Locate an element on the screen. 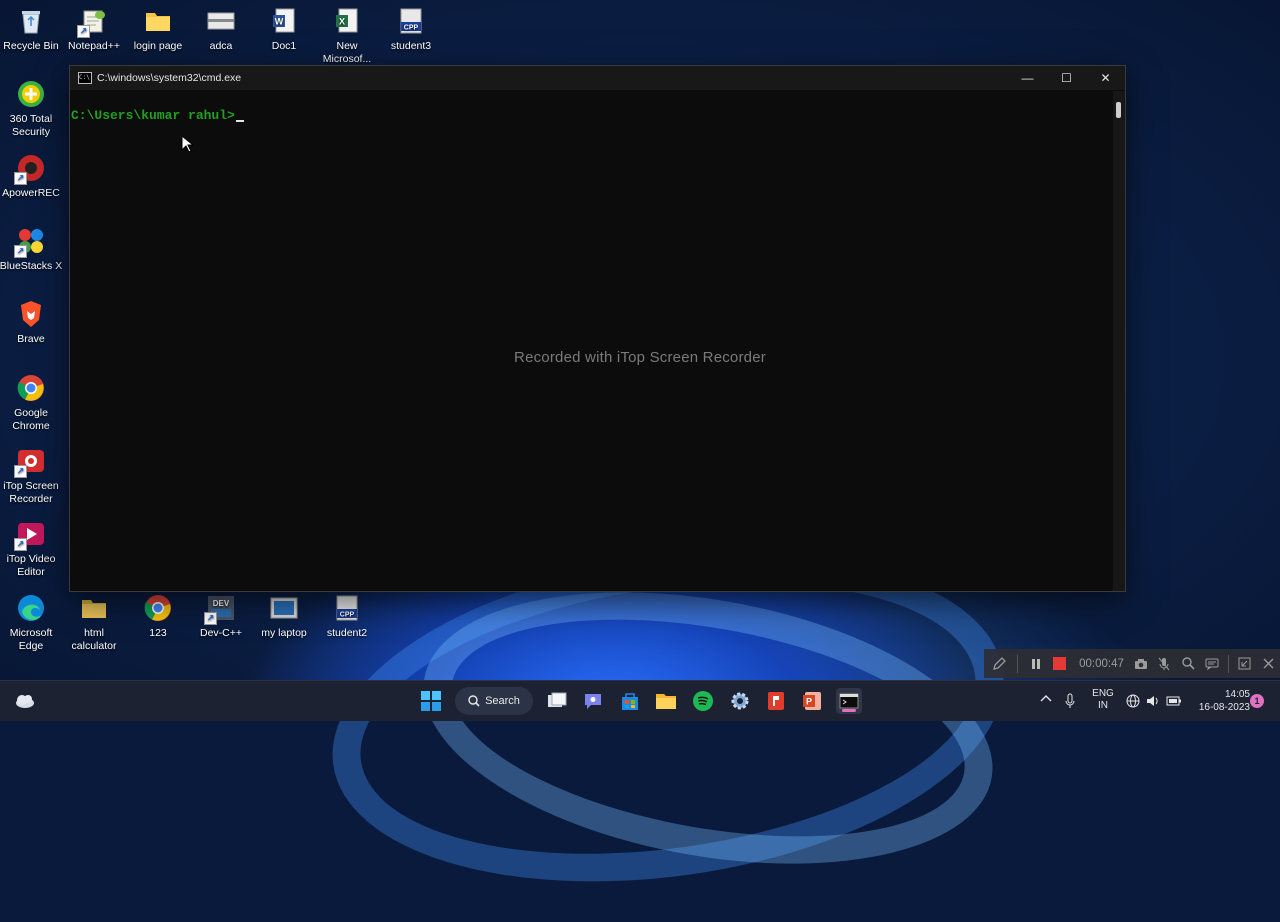 The width and height of the screenshot is (1280, 922). clock: 14:05 16-08-2023 is located at coordinates (1220, 708).